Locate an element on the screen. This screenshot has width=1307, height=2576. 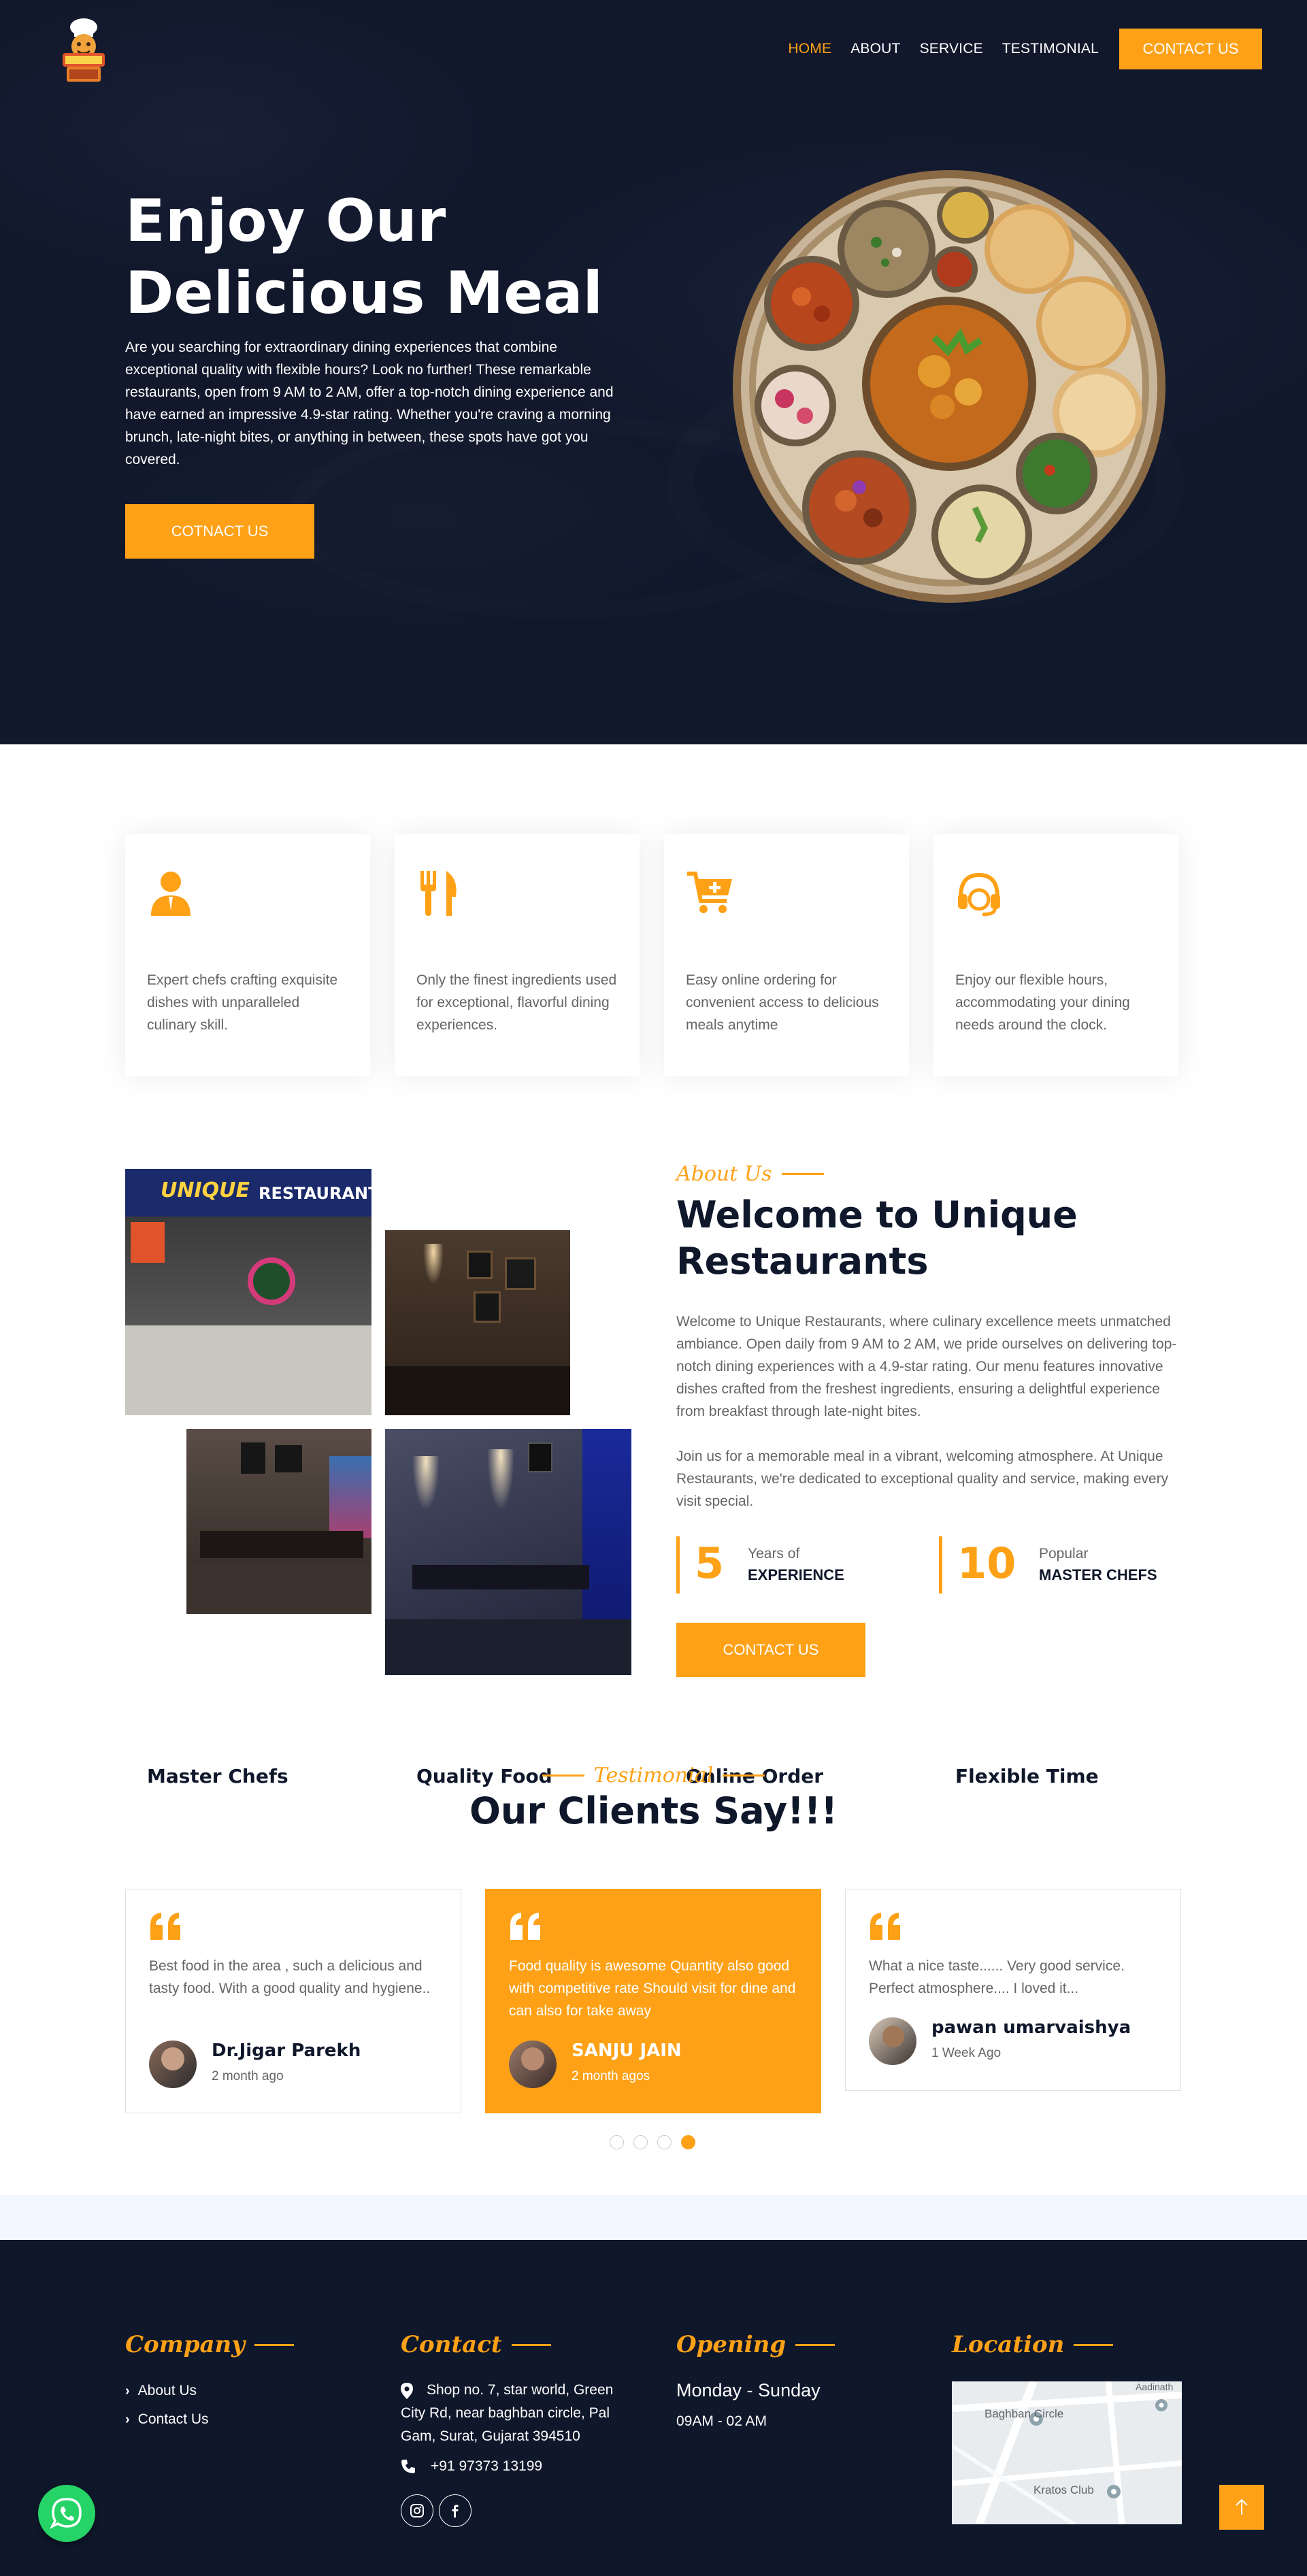
hero-title-line1: Enjoy Our is located at coordinates (286, 221).